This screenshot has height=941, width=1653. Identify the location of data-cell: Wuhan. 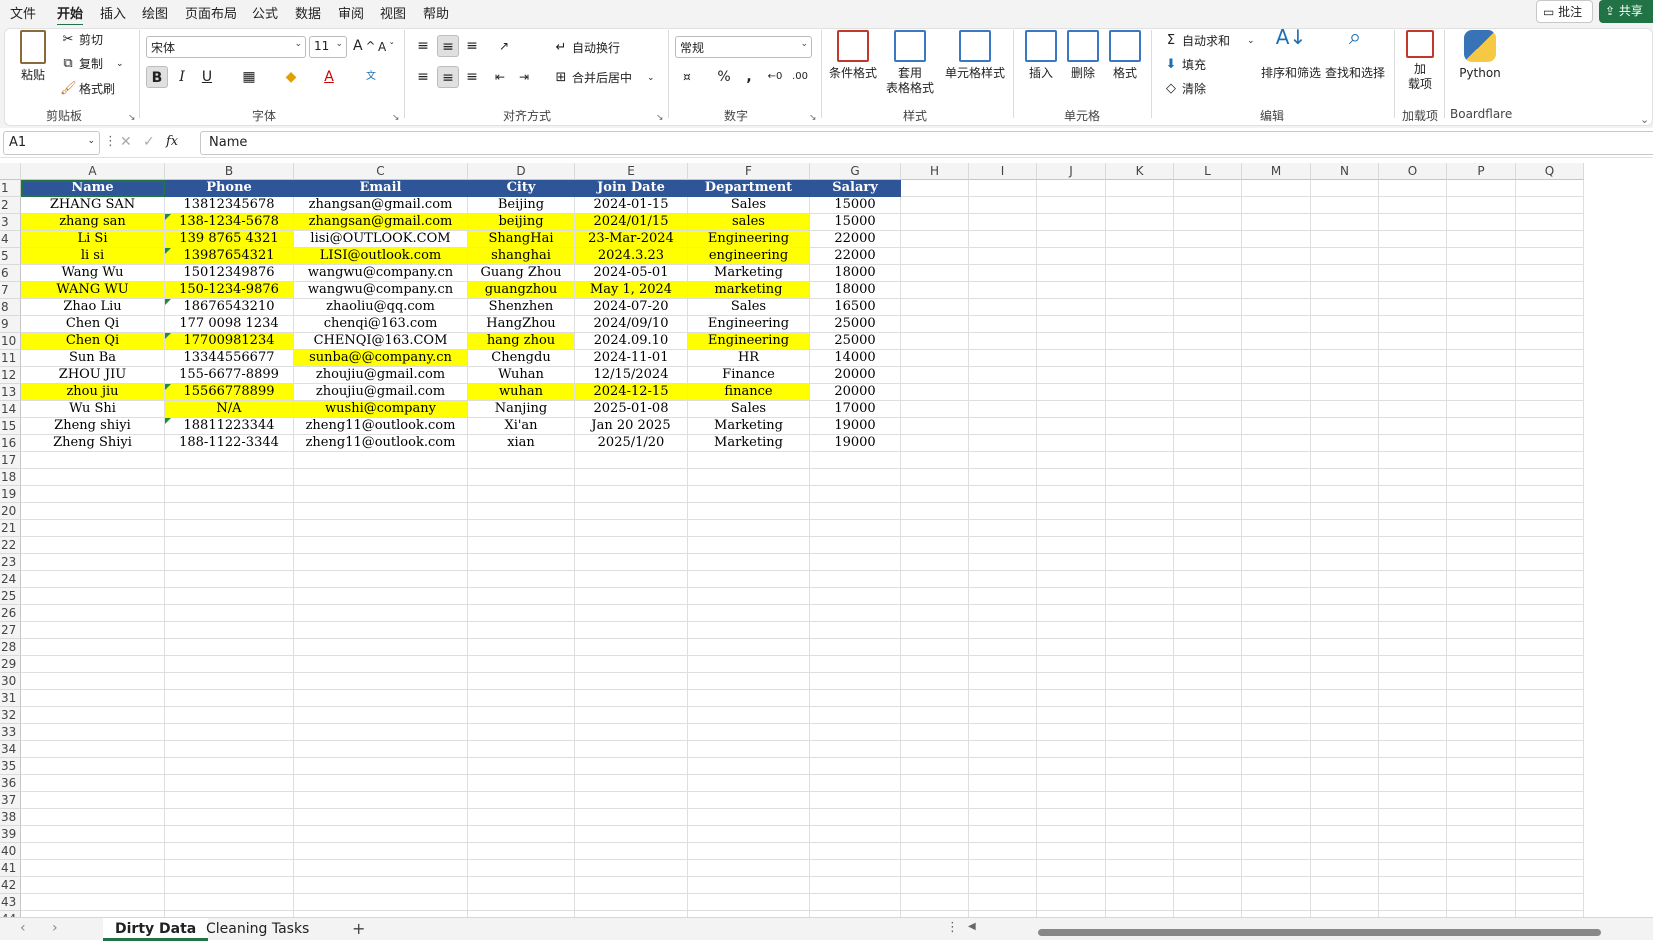
(521, 375).